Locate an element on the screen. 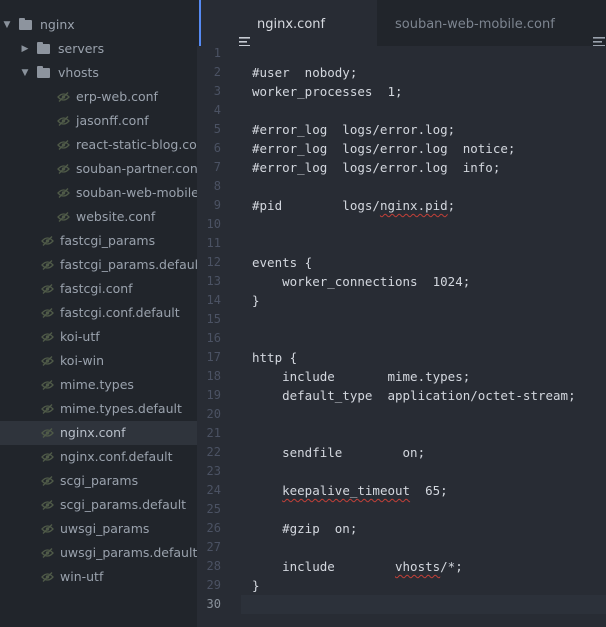 This screenshot has height=627, width=606. tree-folder: ▼ vhosts is located at coordinates (98, 73).